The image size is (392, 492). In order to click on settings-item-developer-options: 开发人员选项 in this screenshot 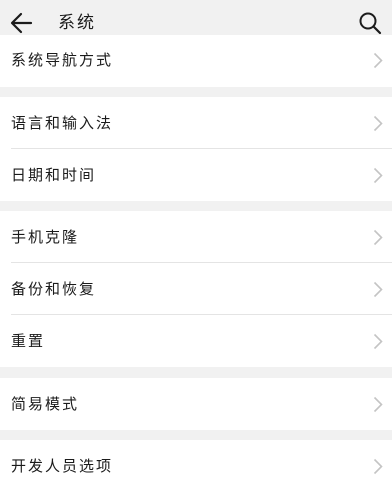, I will do `click(196, 466)`.